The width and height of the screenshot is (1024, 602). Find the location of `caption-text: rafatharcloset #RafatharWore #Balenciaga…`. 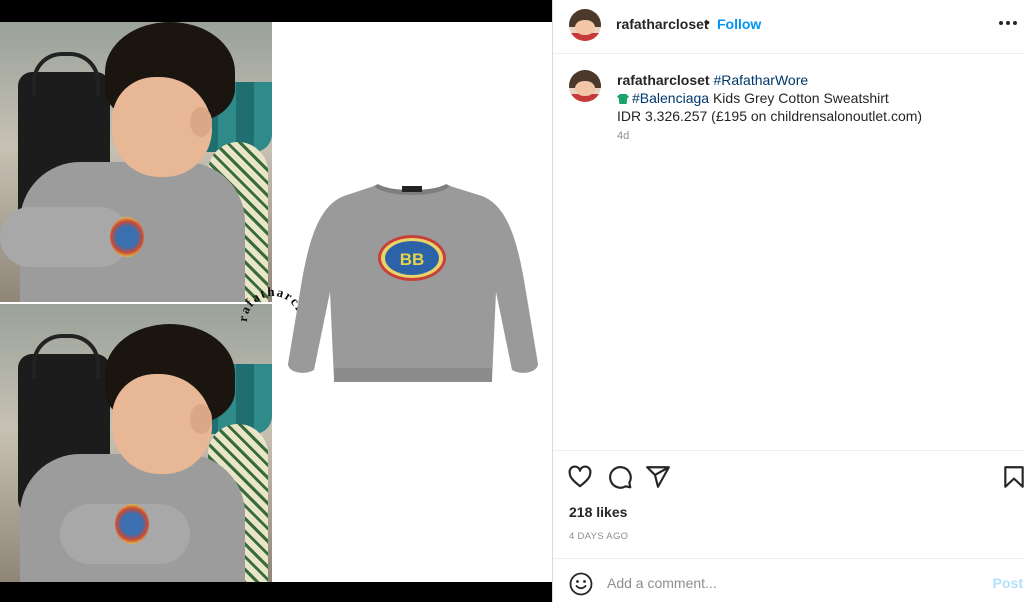

caption-text: rafatharcloset #RafatharWore #Balenciaga… is located at coordinates (812, 98).